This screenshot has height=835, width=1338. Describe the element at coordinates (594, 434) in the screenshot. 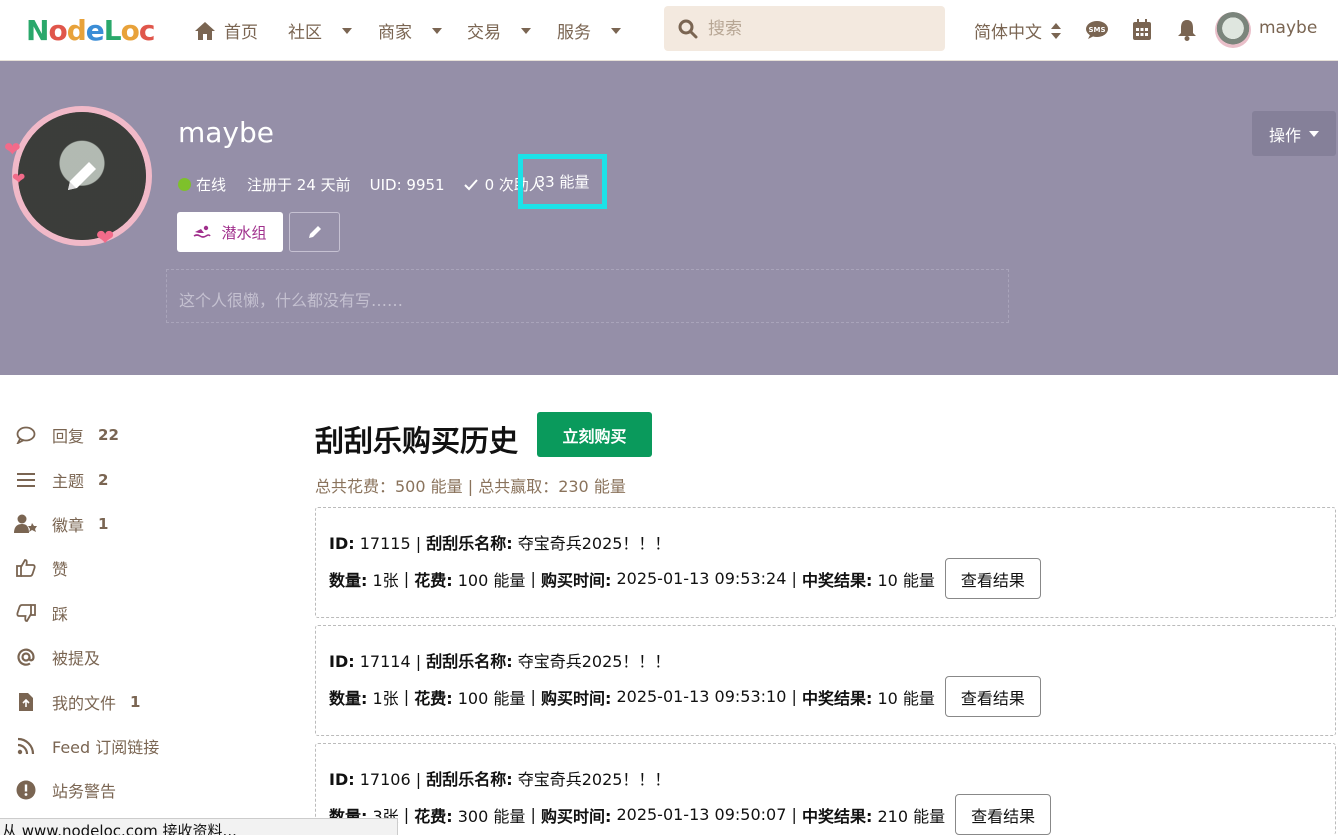

I see `buy-now-button: 立刻购买` at that location.